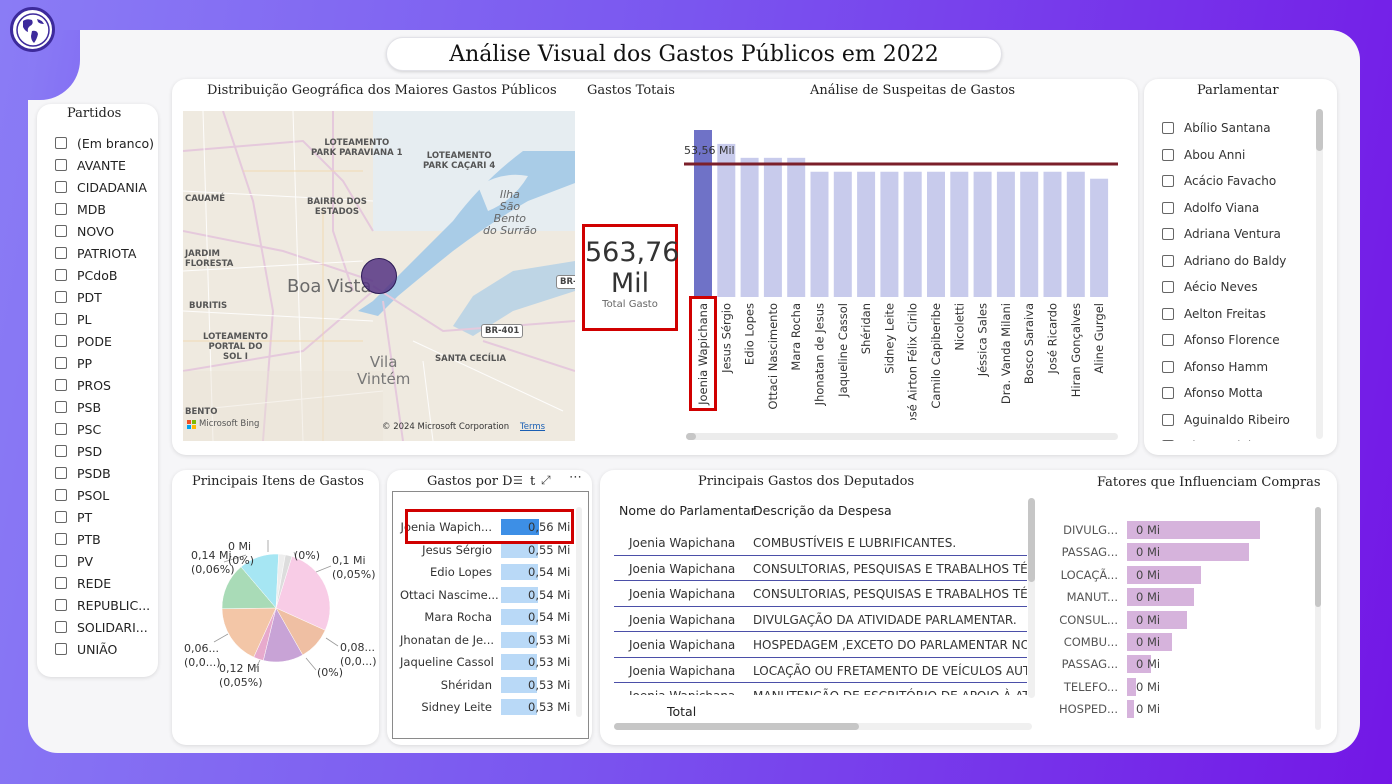 Image resolution: width=1392 pixels, height=784 pixels. I want to click on parlamentar-item: Adriano do Baldy, so click(1242, 261).